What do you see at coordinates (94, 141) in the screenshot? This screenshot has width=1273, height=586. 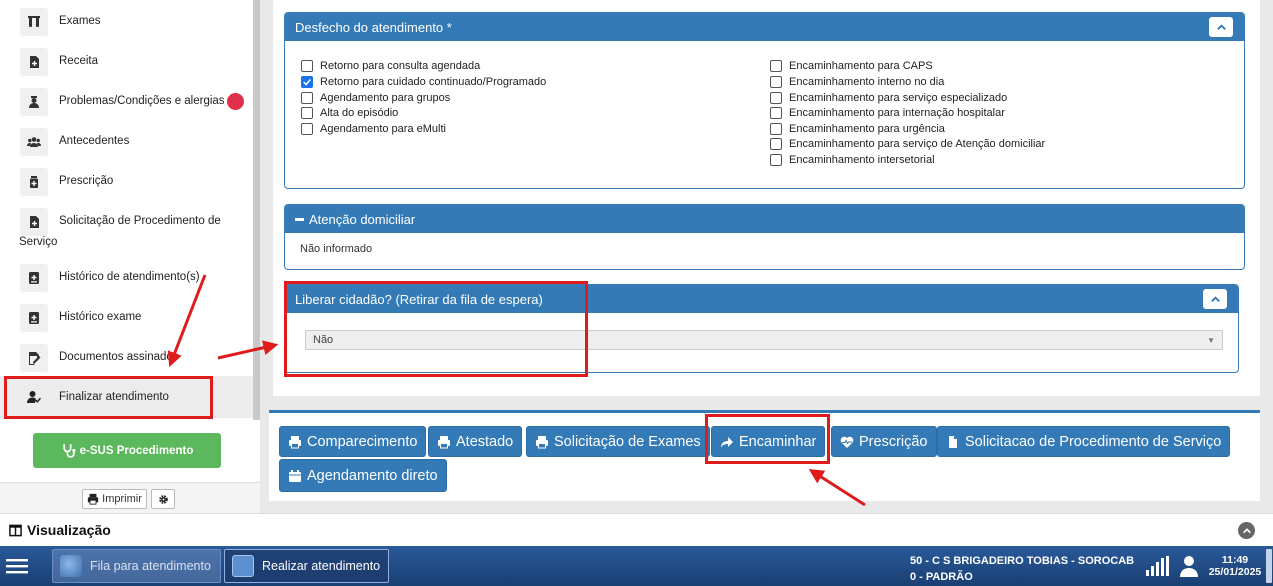 I see `sidebar-item-label: Antecedentes` at bounding box center [94, 141].